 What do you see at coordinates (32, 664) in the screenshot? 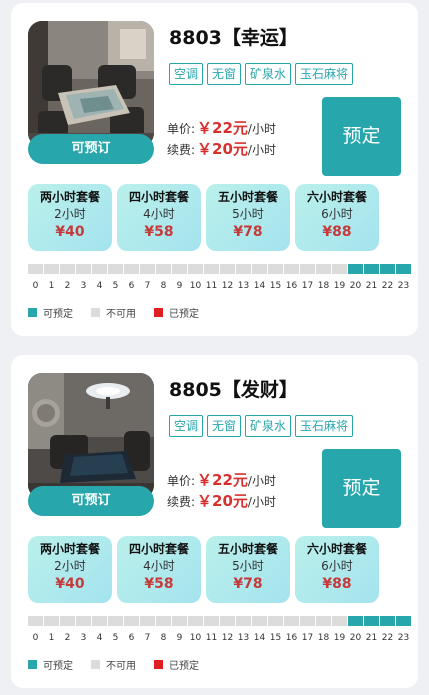
I see `legend-available-swatch` at bounding box center [32, 664].